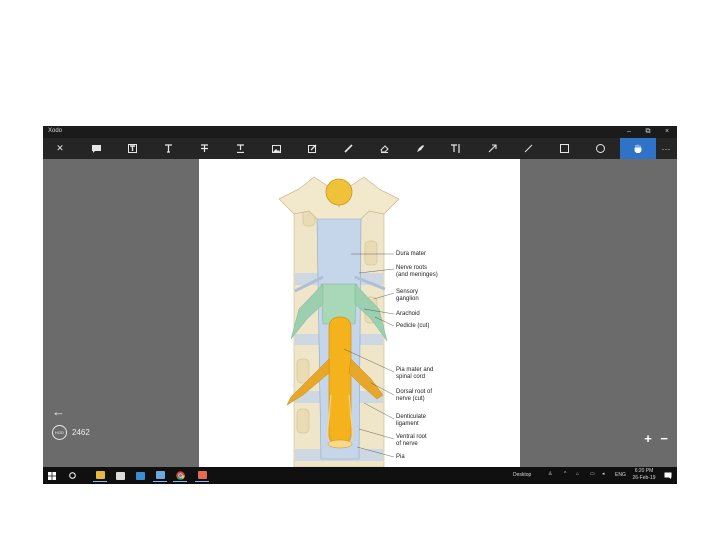 The height and width of the screenshot is (540, 720). I want to click on people-icon: ♙, so click(550, 474).